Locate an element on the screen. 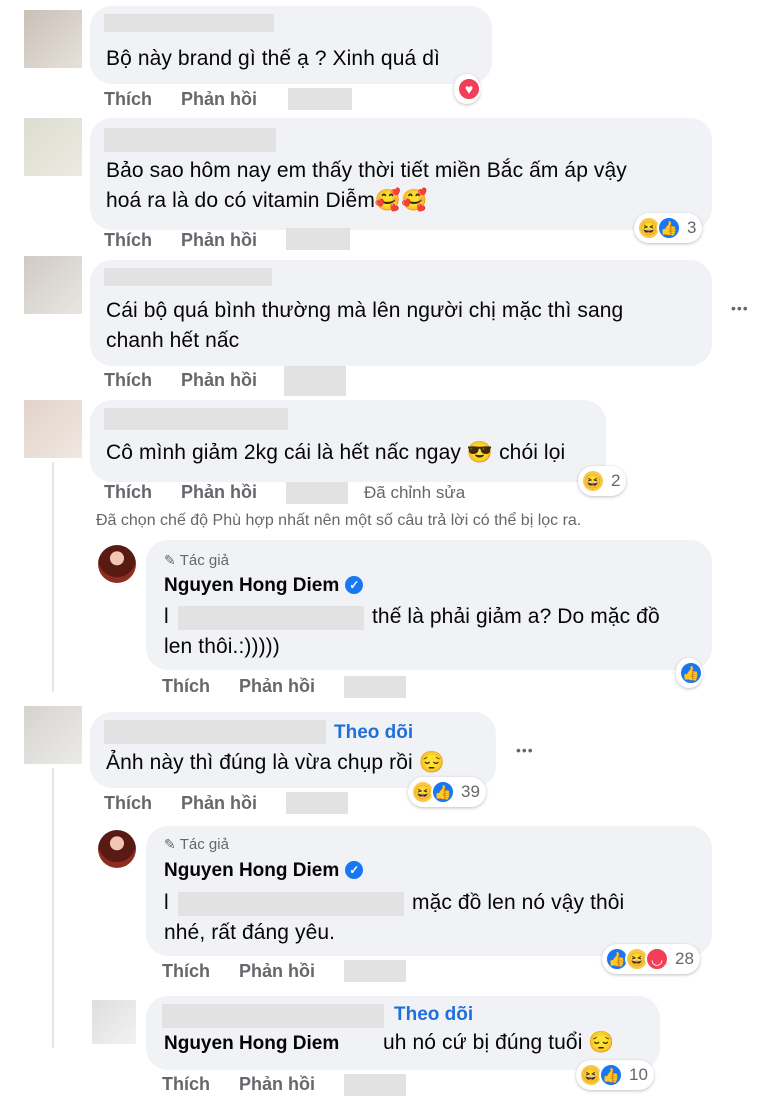 Image resolution: width=780 pixels, height=1096 pixels. reaction-summary: 😆 👍 3 is located at coordinates (668, 228).